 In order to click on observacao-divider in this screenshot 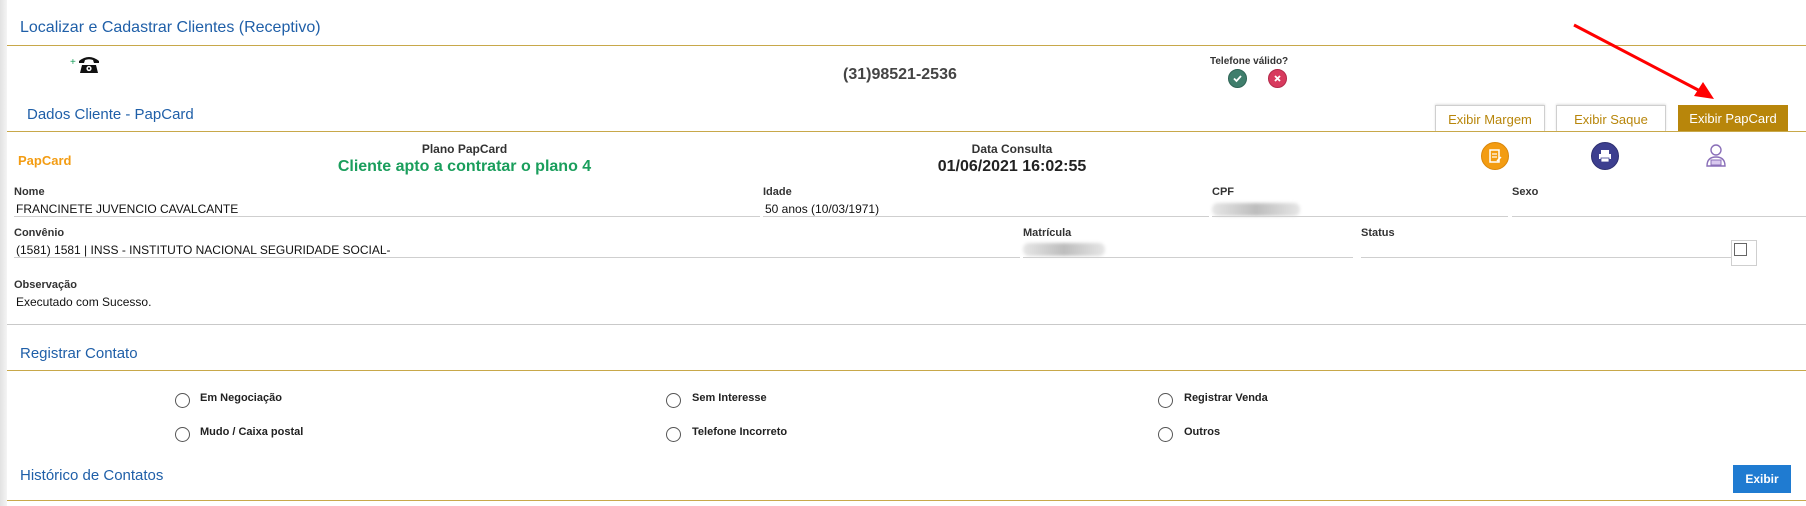, I will do `click(906, 324)`.